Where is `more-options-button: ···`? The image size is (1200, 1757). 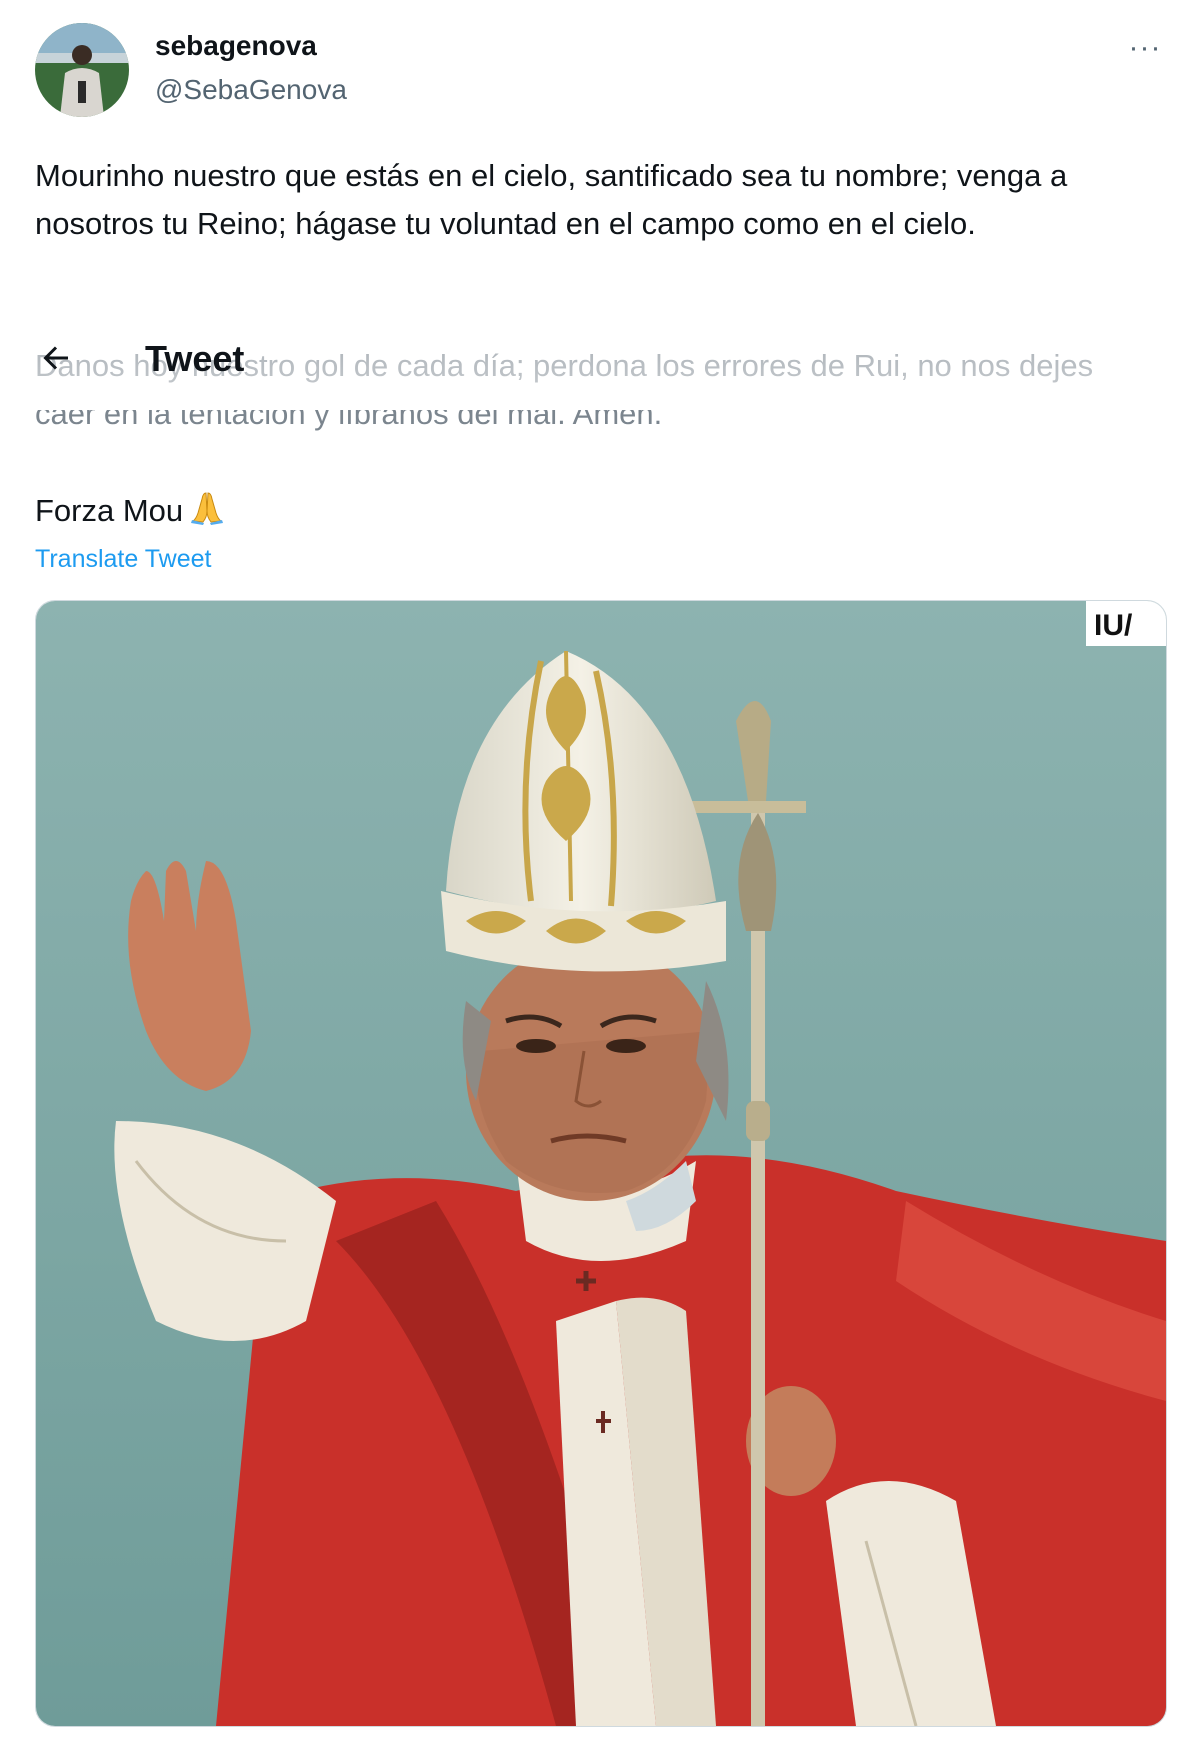
more-options-button: ··· is located at coordinates (1145, 48).